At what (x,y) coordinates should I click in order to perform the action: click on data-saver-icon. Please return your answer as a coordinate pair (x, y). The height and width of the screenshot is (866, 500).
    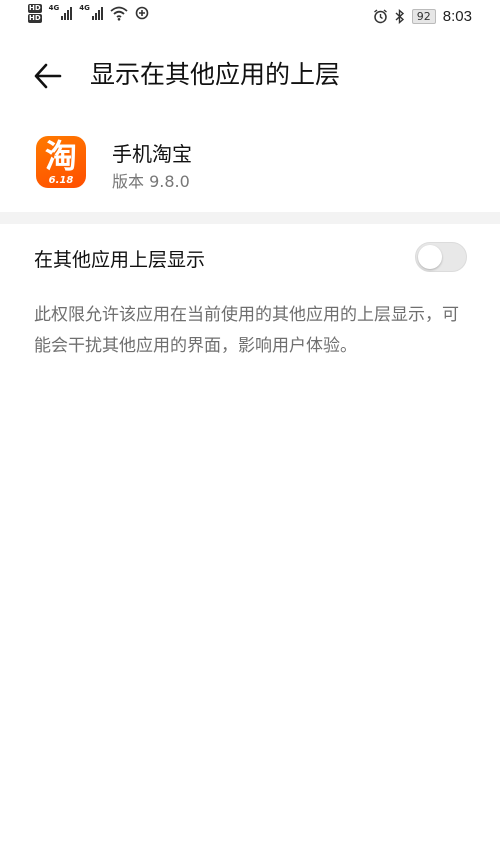
    Looking at the image, I should click on (142, 13).